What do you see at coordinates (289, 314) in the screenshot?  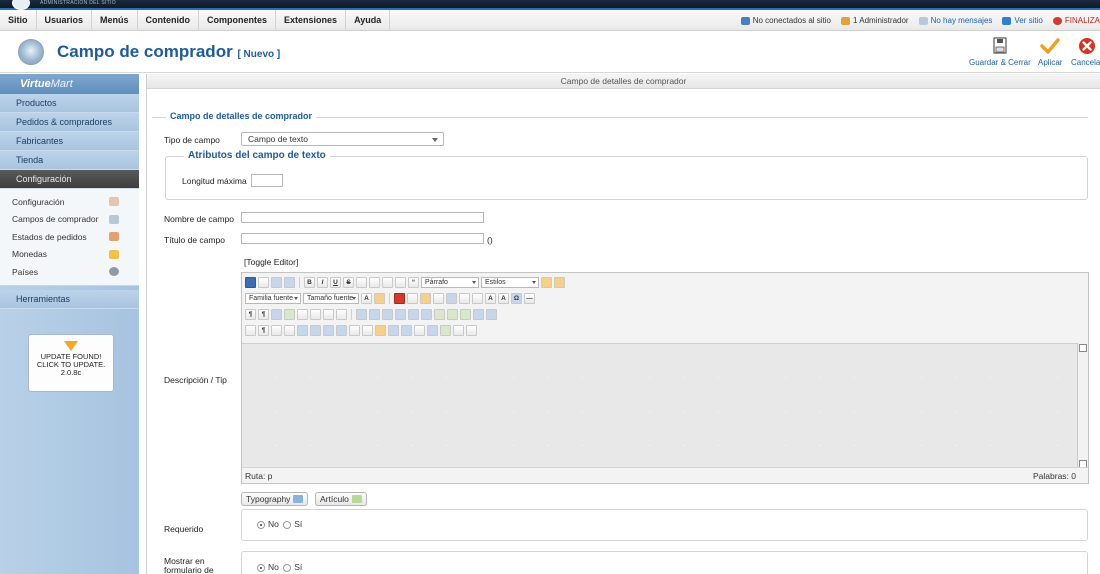 I see `preview-icon` at bounding box center [289, 314].